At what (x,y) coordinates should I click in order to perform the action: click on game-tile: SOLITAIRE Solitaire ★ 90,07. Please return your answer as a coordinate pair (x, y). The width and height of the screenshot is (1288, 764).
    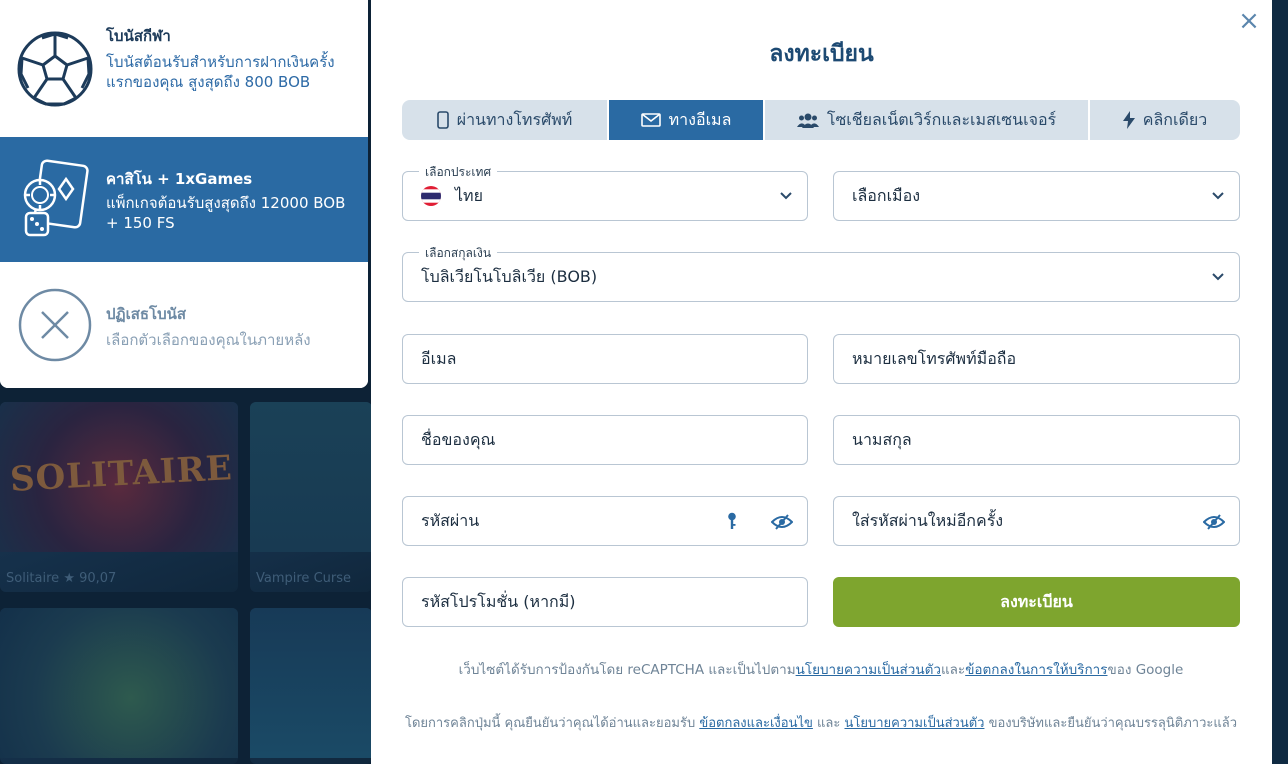
    Looking at the image, I should click on (119, 497).